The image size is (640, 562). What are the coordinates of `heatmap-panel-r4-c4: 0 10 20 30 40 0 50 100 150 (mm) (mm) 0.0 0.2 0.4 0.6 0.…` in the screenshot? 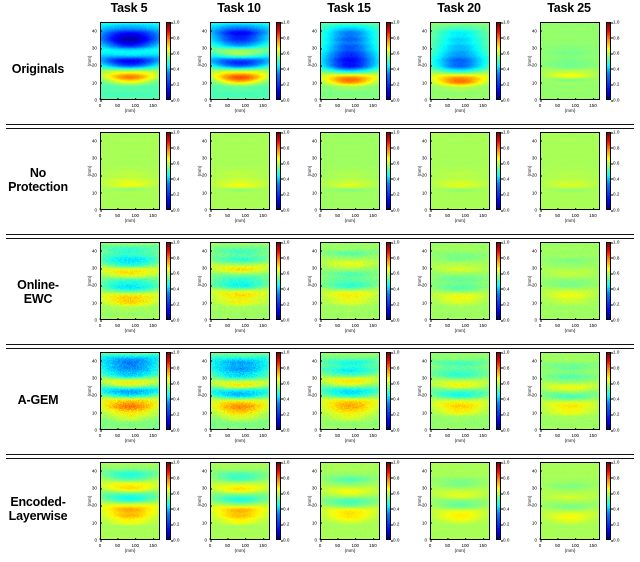 It's located at (574, 510).